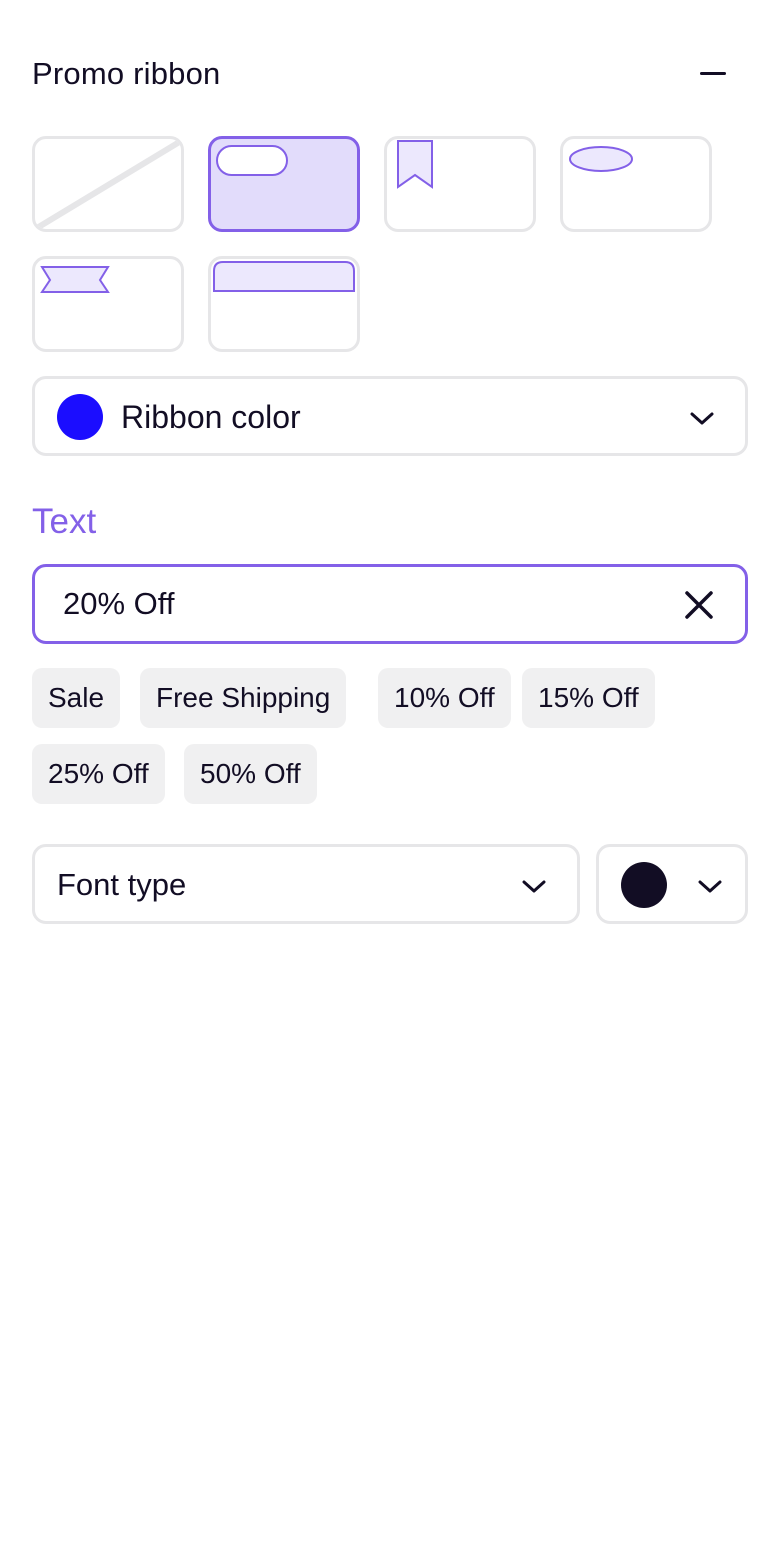  What do you see at coordinates (122, 884) in the screenshot?
I see `font-type-label: Font type` at bounding box center [122, 884].